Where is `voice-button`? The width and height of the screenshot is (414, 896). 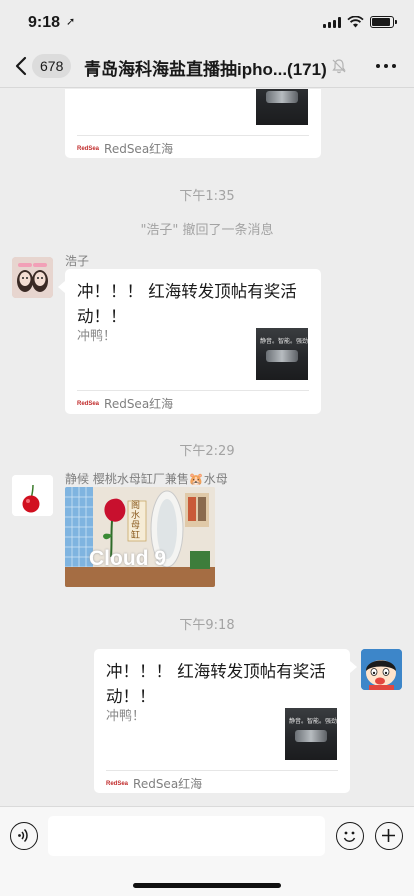
voice-button is located at coordinates (24, 836).